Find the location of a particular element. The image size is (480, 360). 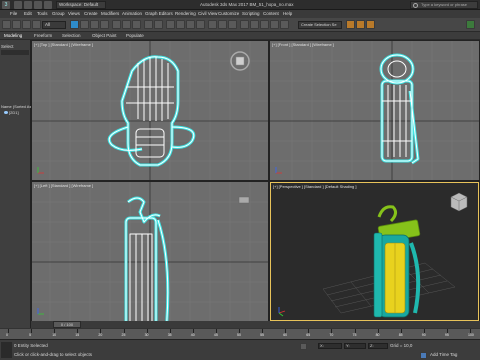

maxscript-listener is located at coordinates (6, 350).